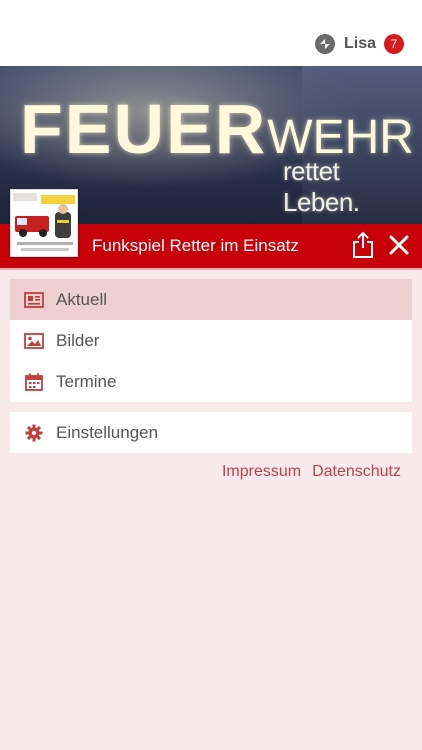 Image resolution: width=422 pixels, height=750 pixels. I want to click on group-logo-image, so click(44, 223).